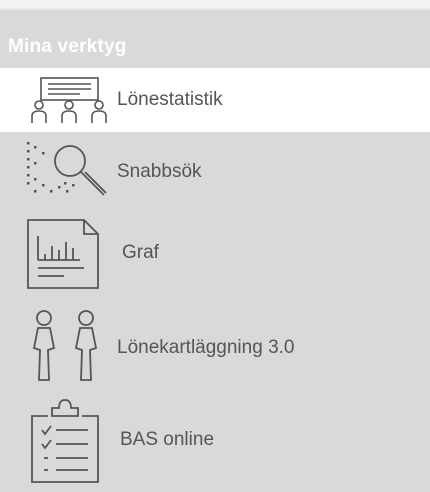 Image resolution: width=430 pixels, height=492 pixels. Describe the element at coordinates (159, 171) in the screenshot. I see `menu-item-label: Snabbsök` at that location.